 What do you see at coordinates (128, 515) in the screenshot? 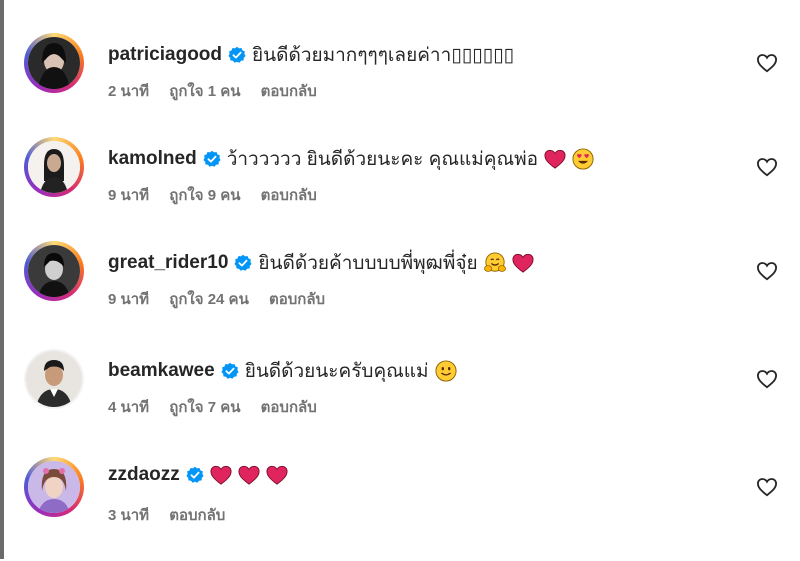
I see `comment-time: 3 นาที` at bounding box center [128, 515].